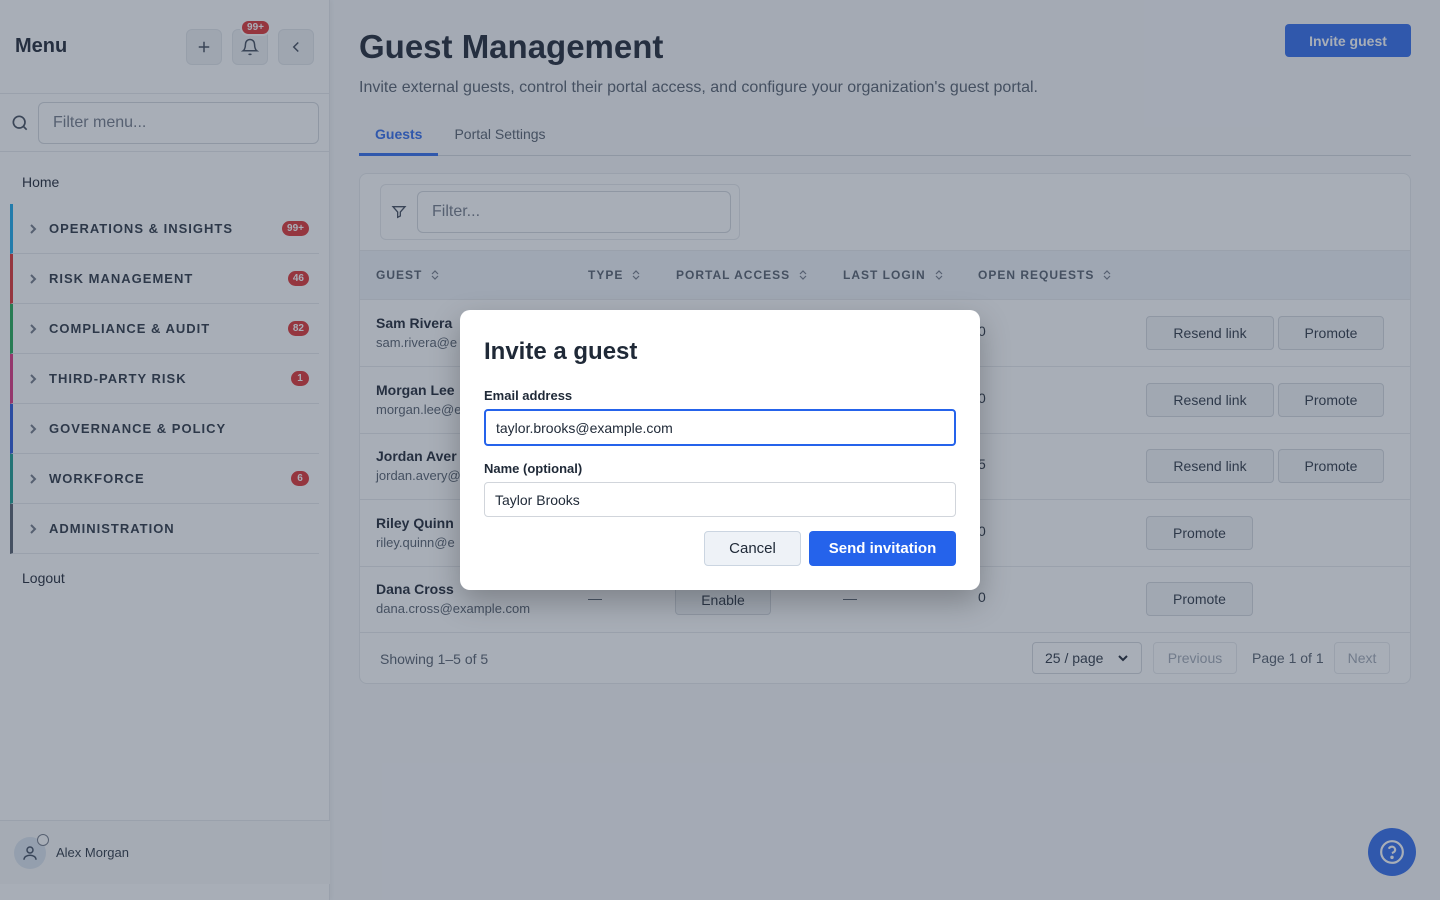  Describe the element at coordinates (720, 427) in the screenshot. I see `email-field` at that location.